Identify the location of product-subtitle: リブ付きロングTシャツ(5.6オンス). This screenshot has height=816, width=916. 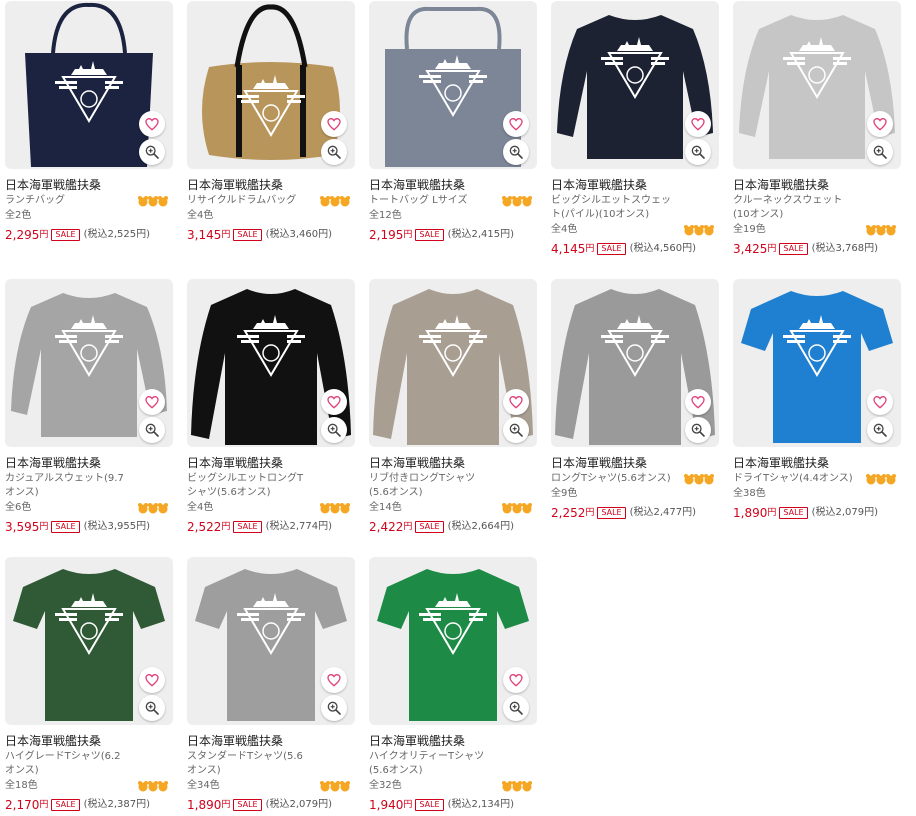
(453, 486).